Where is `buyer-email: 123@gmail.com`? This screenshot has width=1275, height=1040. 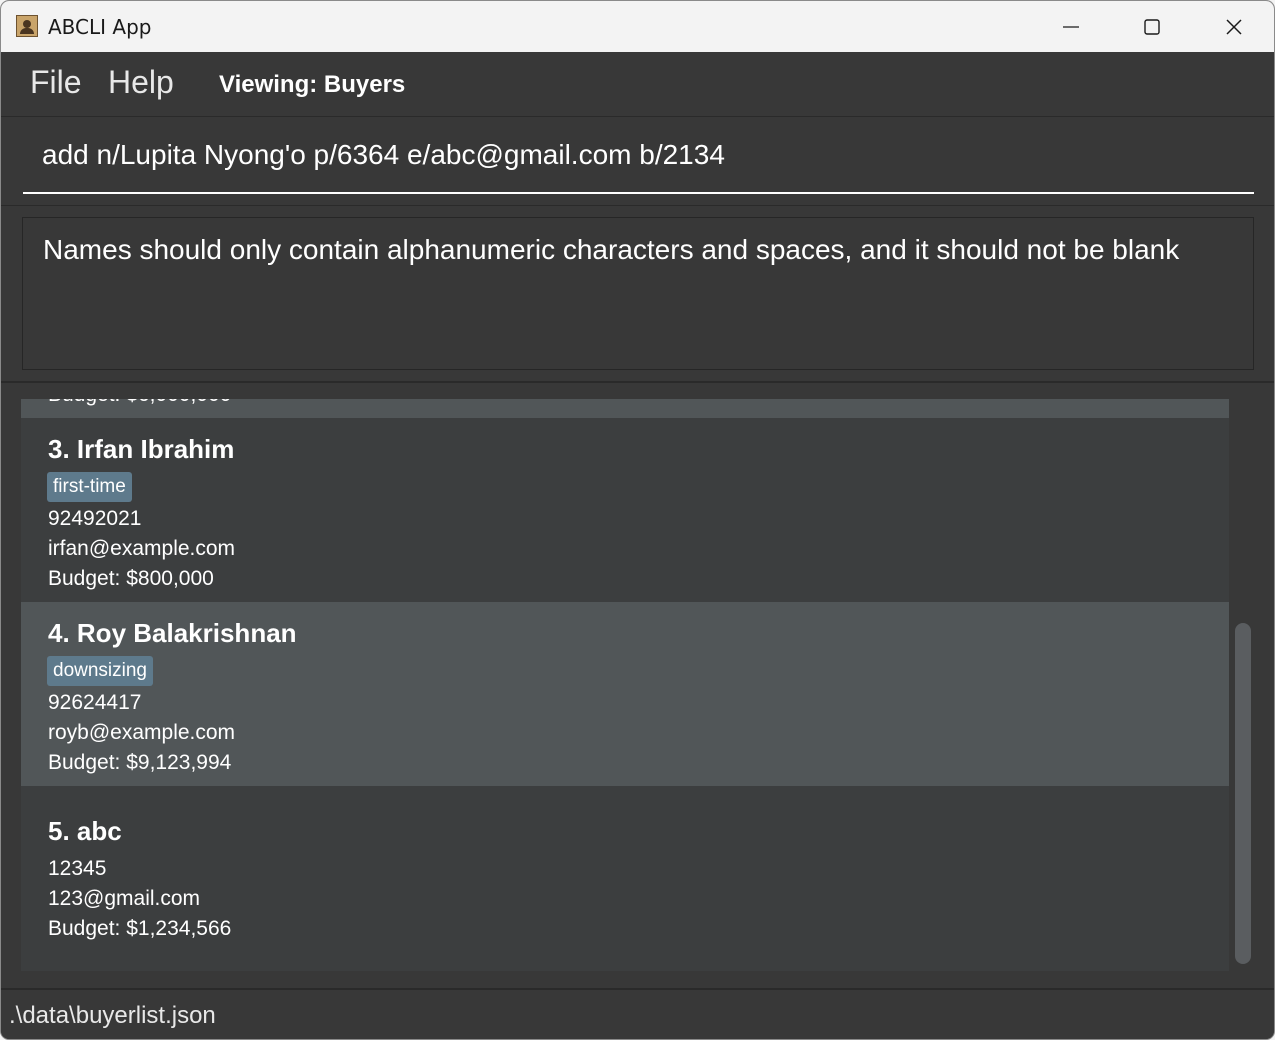
buyer-email: 123@gmail.com is located at coordinates (124, 898).